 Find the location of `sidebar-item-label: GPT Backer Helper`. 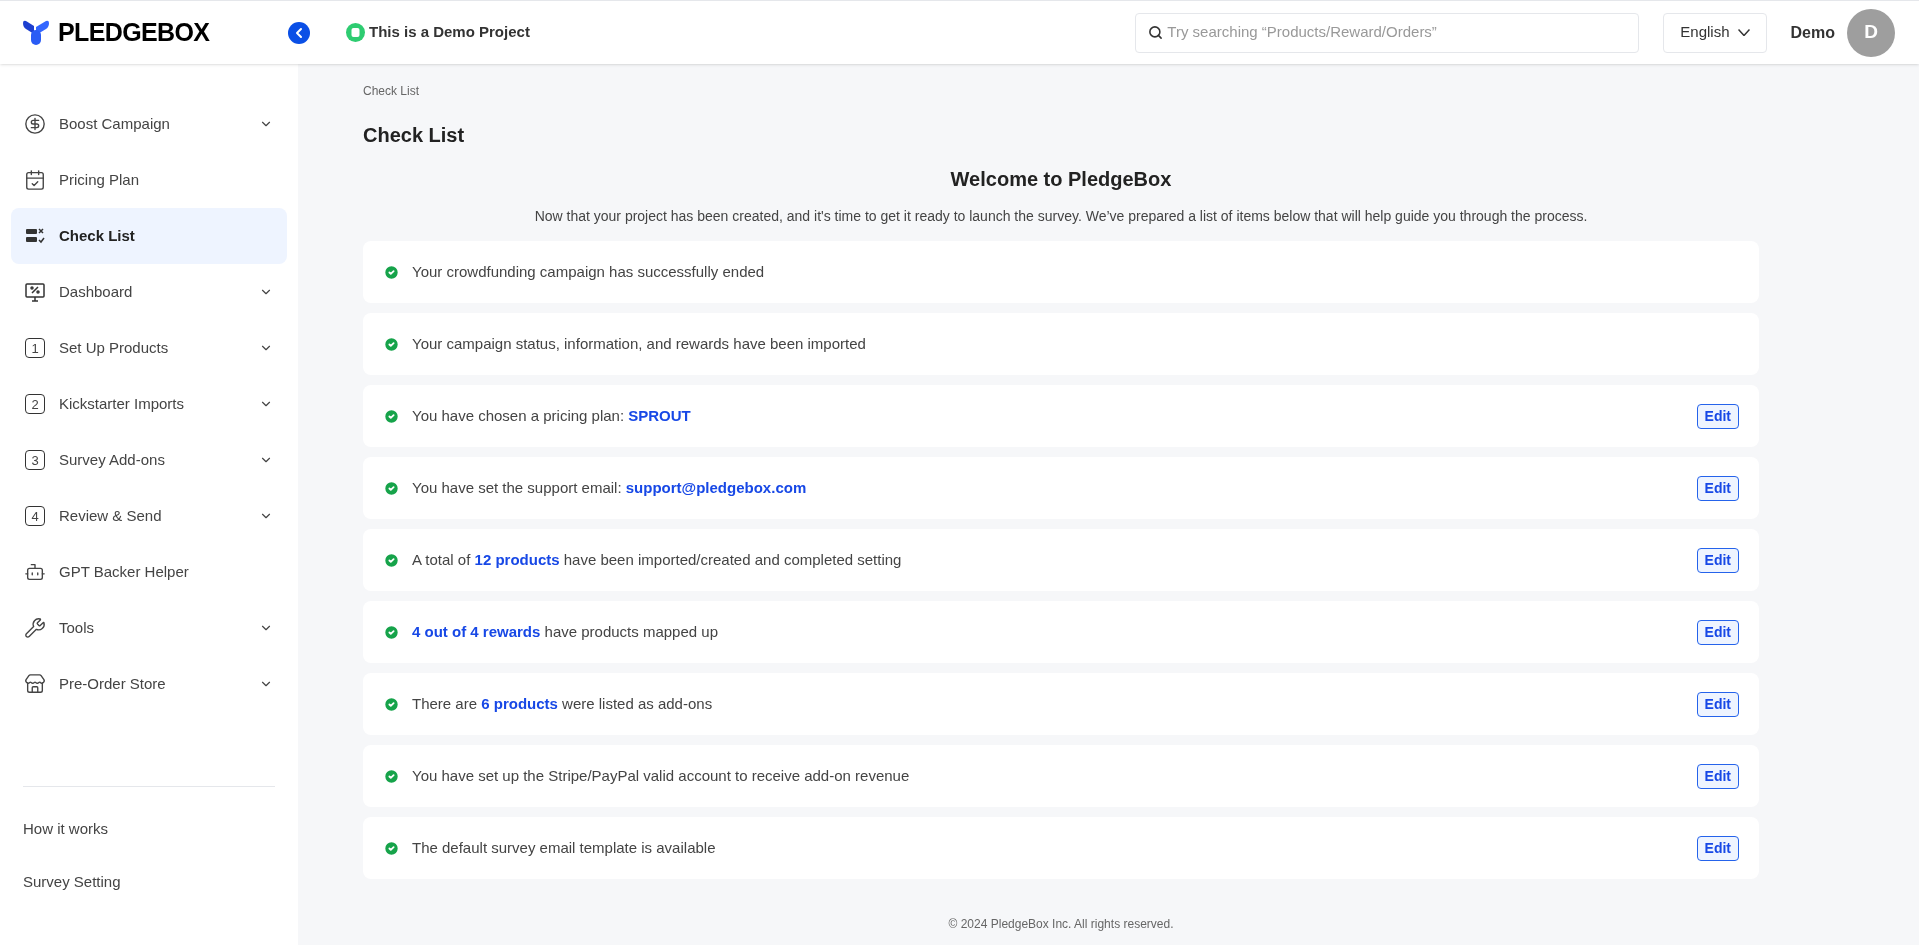

sidebar-item-label: GPT Backer Helper is located at coordinates (124, 571).